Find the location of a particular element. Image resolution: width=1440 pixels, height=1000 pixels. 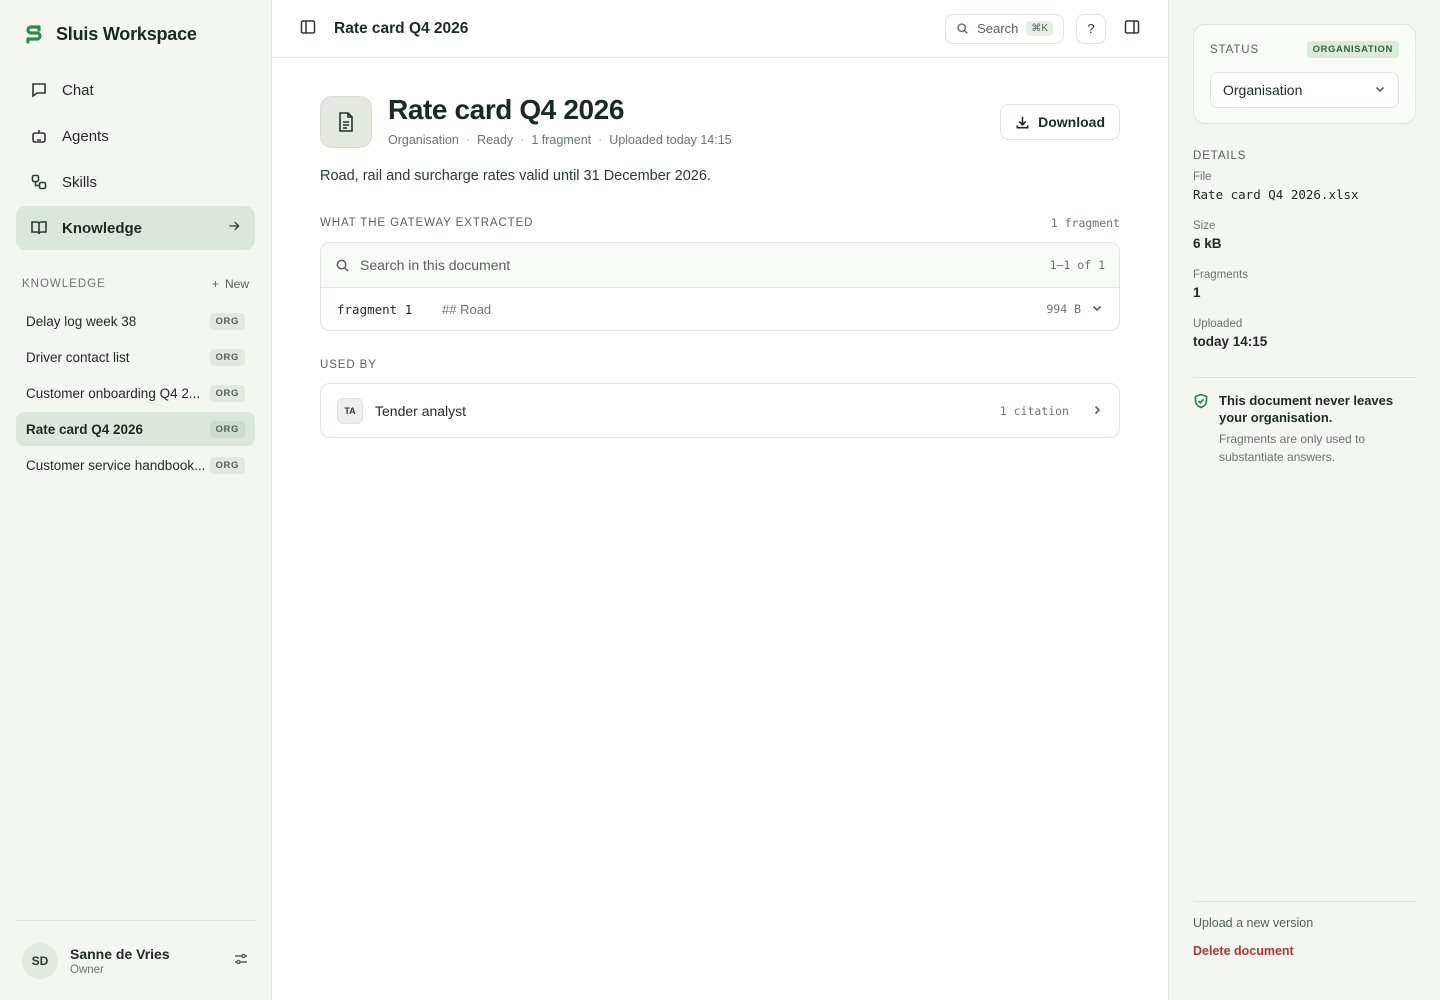

search-button: Search ⌘K is located at coordinates (1004, 28).